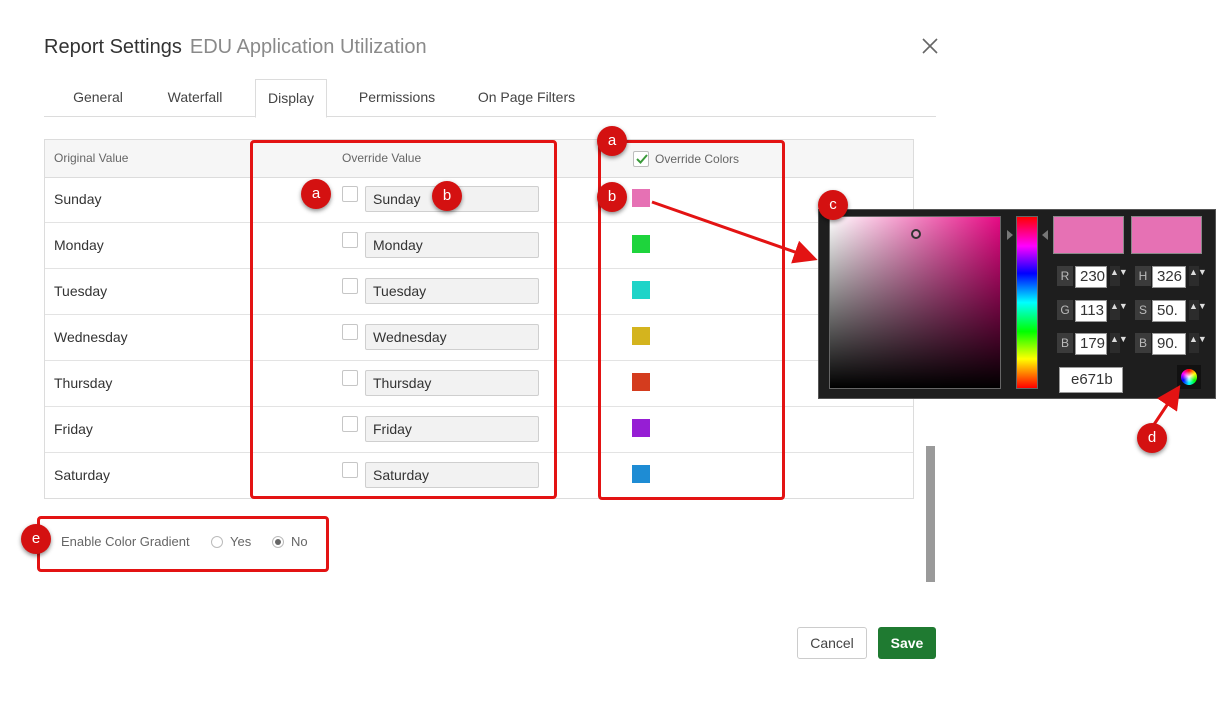 This screenshot has height=702, width=1228. What do you see at coordinates (1169, 311) in the screenshot?
I see `s-input: 50.` at bounding box center [1169, 311].